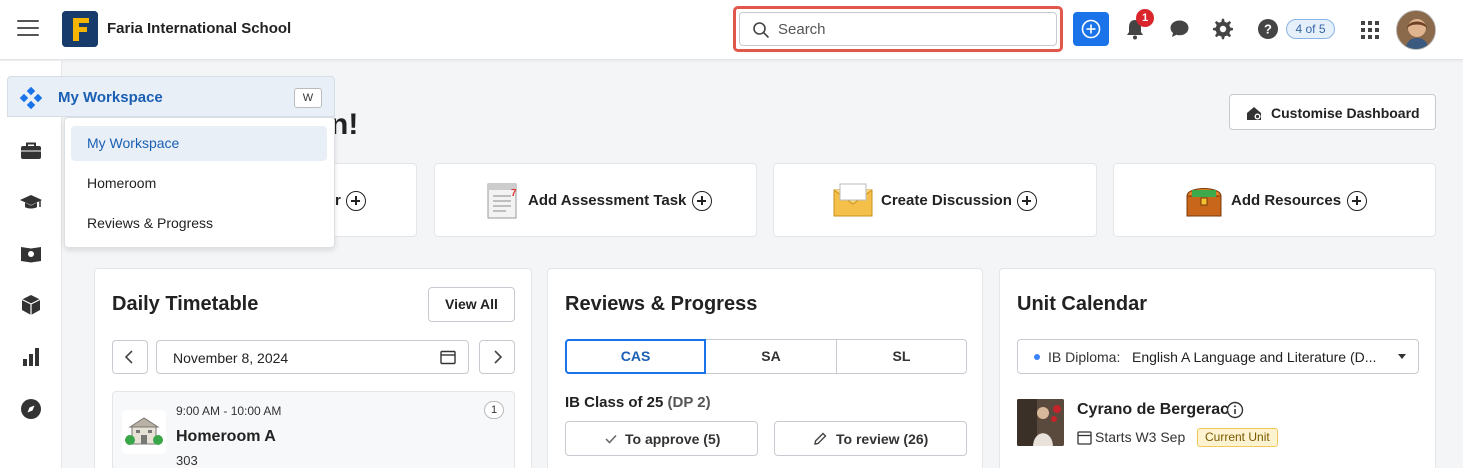 This screenshot has height=468, width=1463. Describe the element at coordinates (1140, 437) in the screenshot. I see `unit-start-label: Starts W3 Sep` at that location.